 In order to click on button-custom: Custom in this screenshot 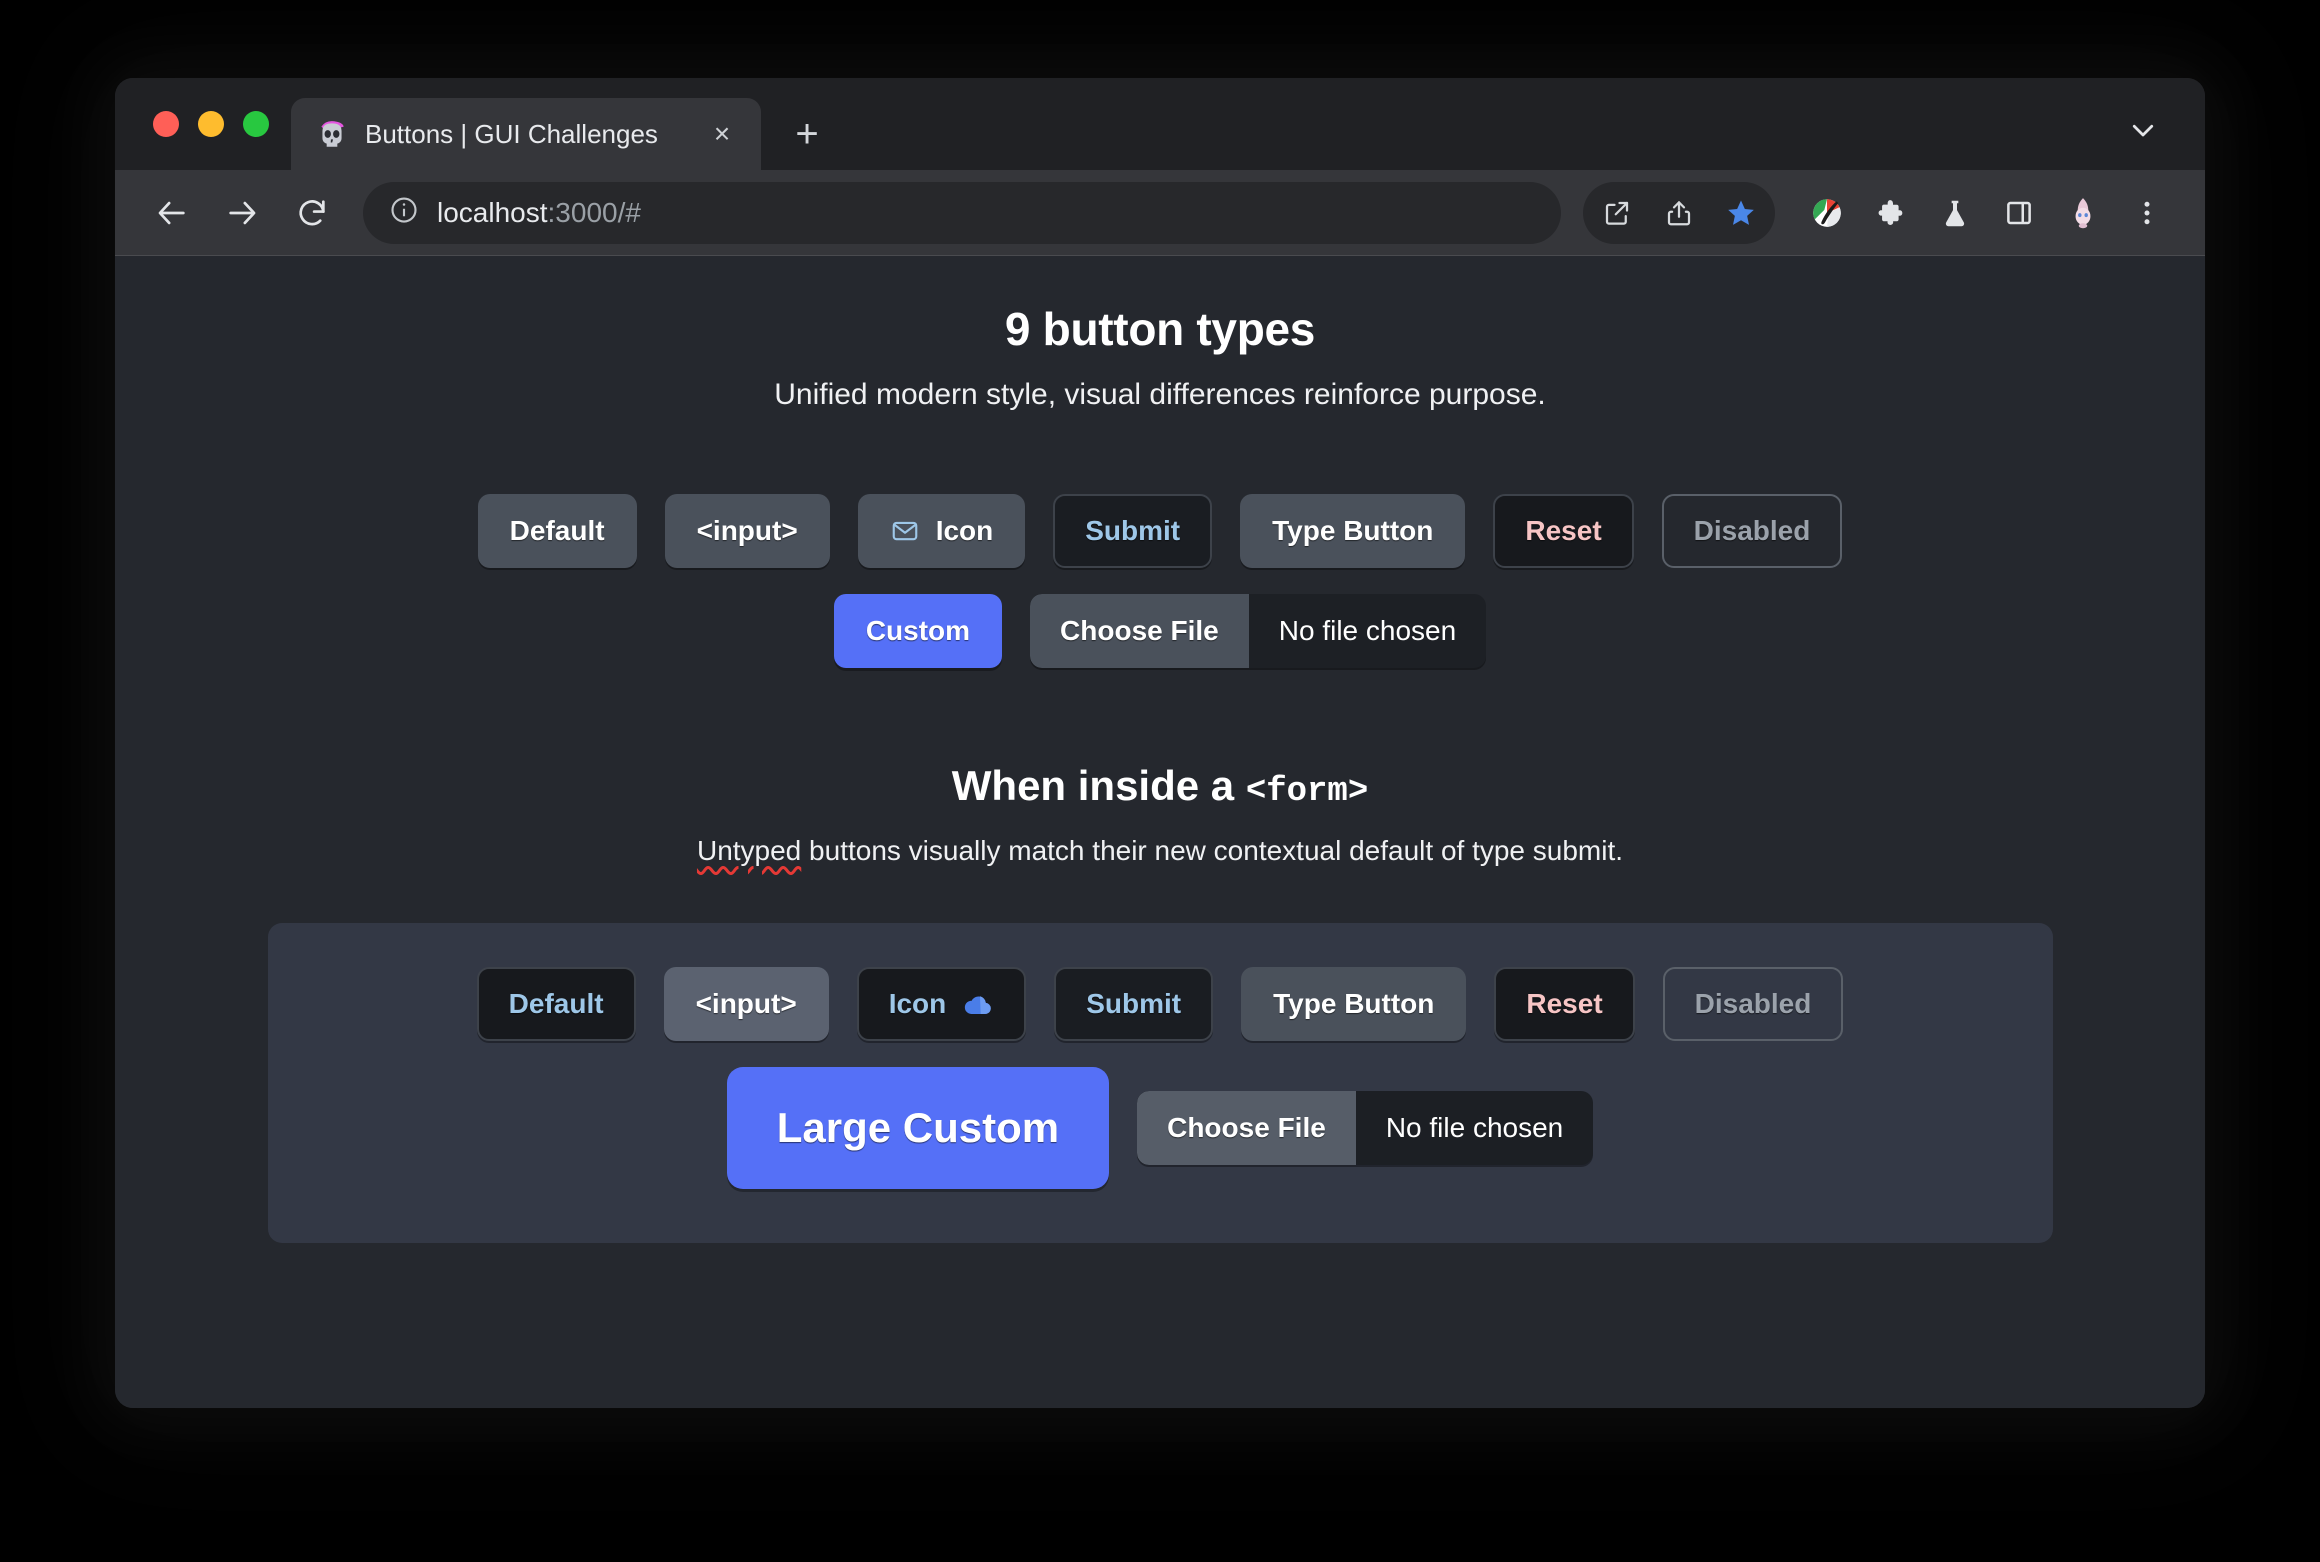, I will do `click(918, 631)`.